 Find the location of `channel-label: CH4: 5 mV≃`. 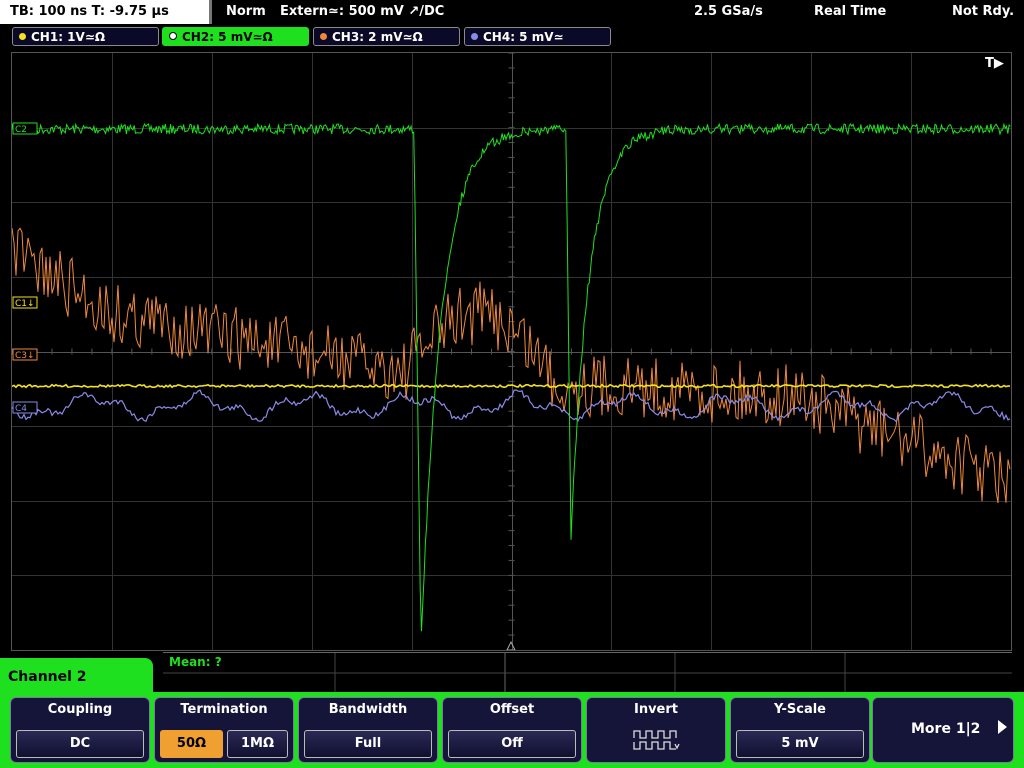

channel-label: CH4: 5 mV≃ is located at coordinates (523, 37).